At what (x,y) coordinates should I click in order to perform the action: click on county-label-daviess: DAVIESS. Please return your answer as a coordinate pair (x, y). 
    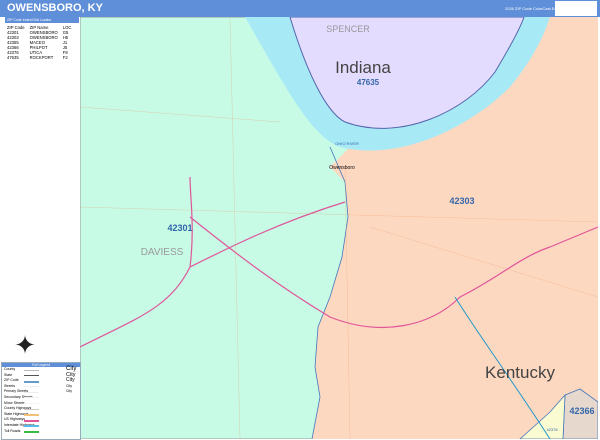
    Looking at the image, I should click on (162, 252).